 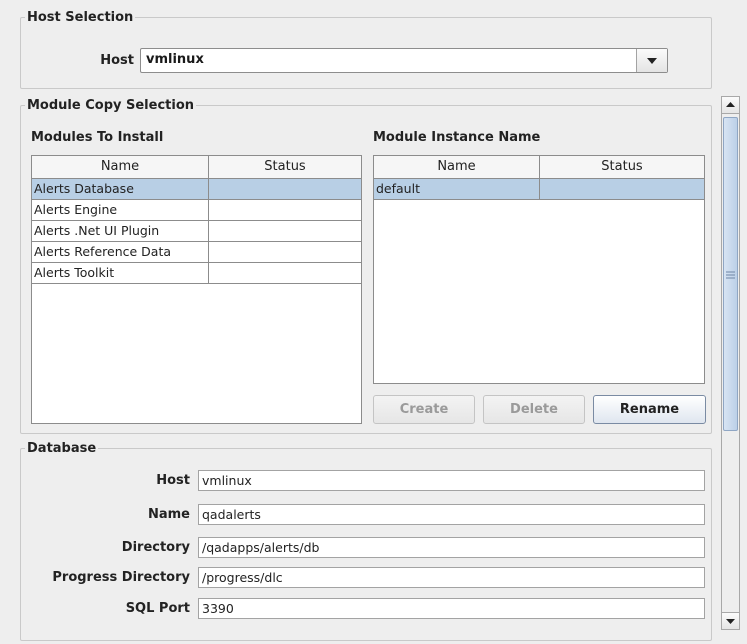 I want to click on arrow-up-icon, so click(x=730, y=104).